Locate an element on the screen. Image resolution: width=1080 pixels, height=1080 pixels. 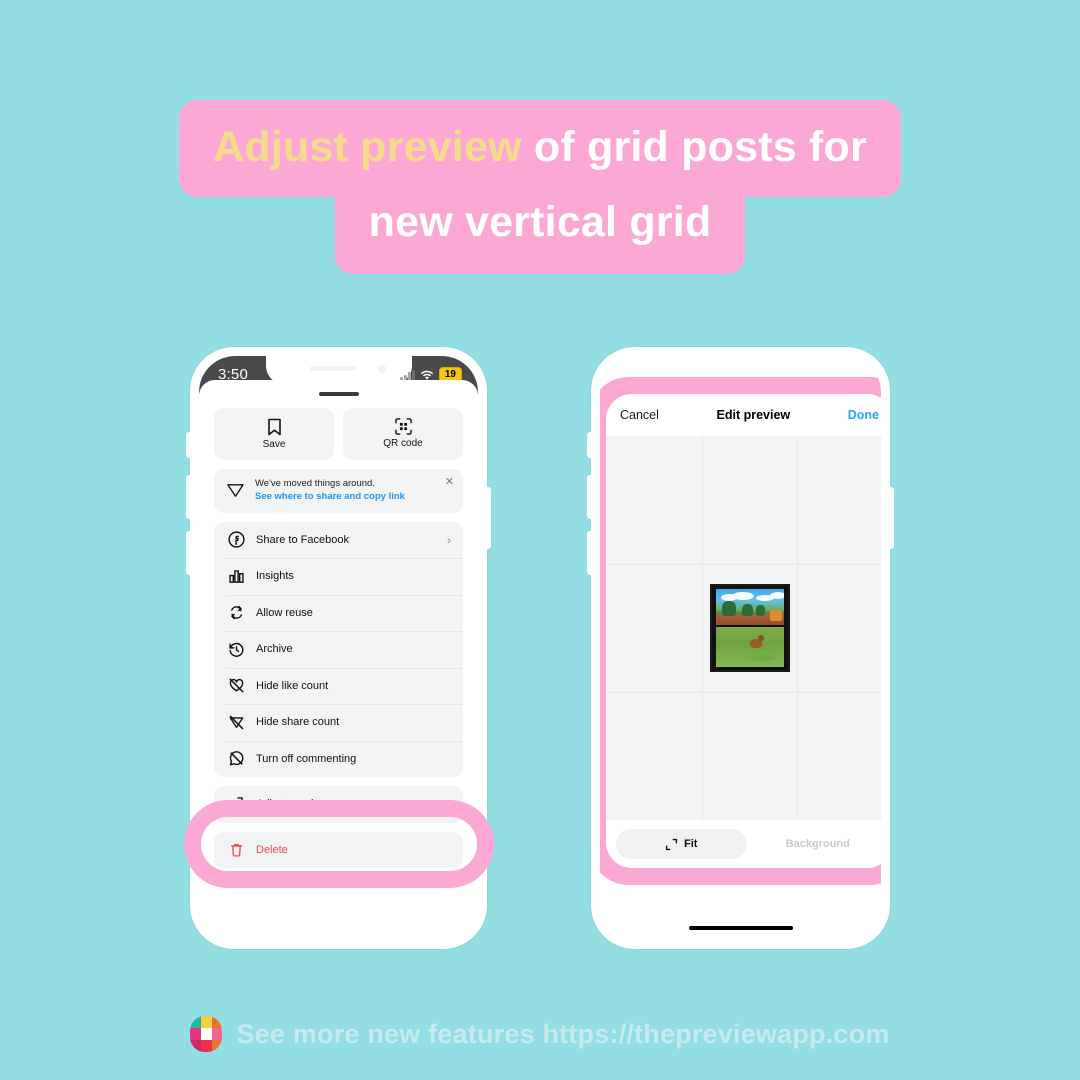
notice-line-1: We've moved things around. is located at coordinates (315, 483).